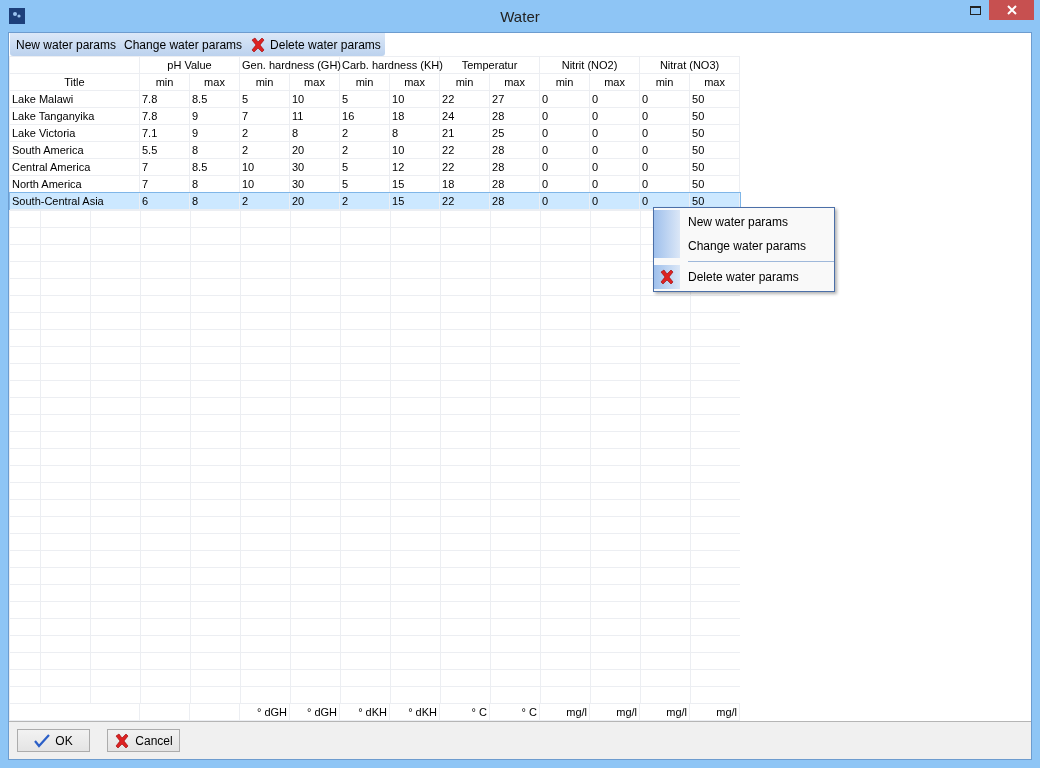 The width and height of the screenshot is (1040, 768). I want to click on table-cell: 25, so click(514, 133).